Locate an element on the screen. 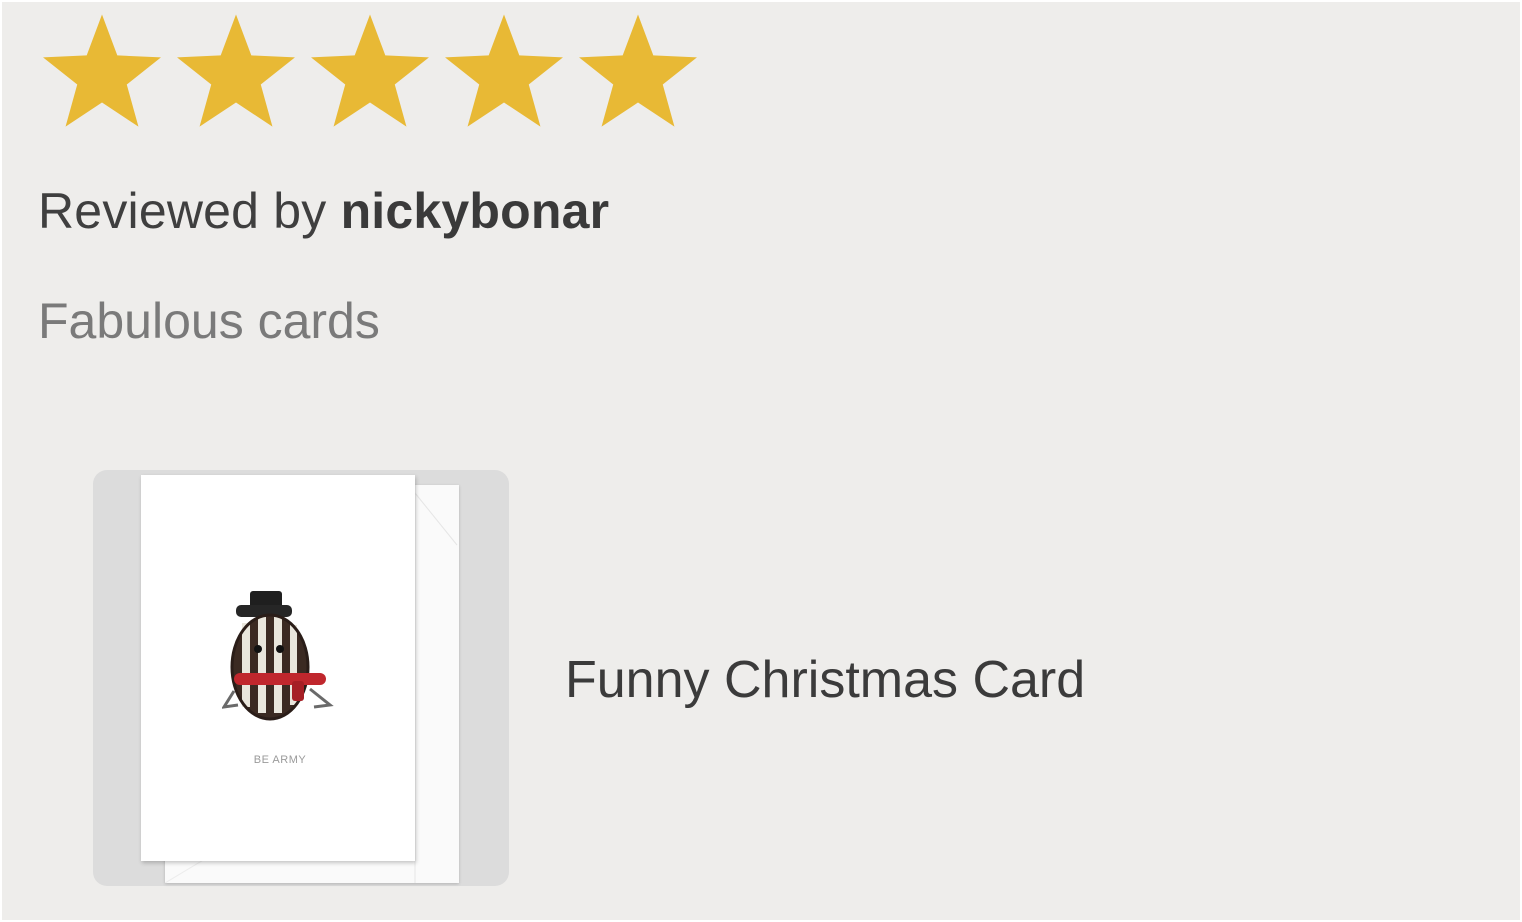  product-name-link: Funny Christmas Card is located at coordinates (825, 680).